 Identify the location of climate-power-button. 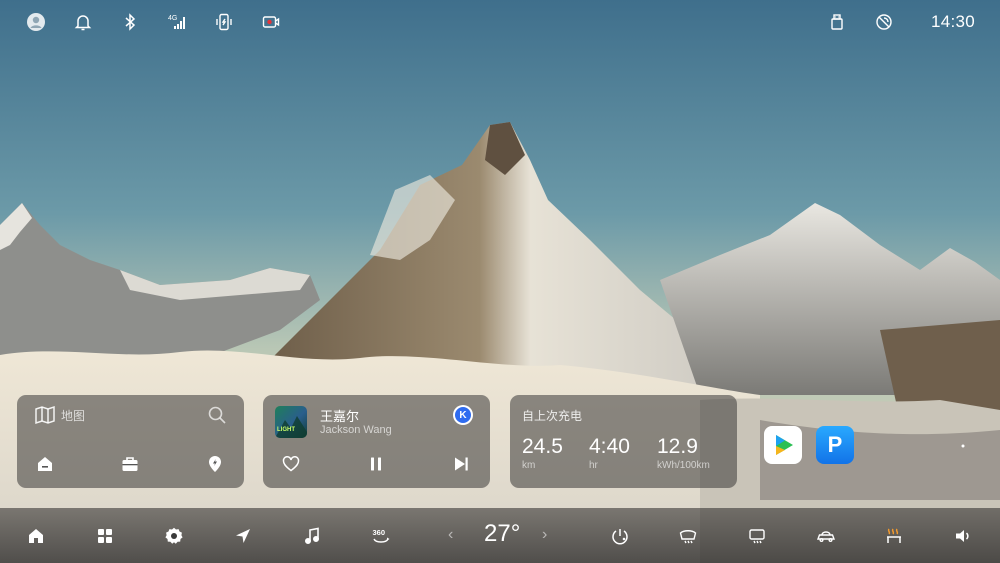
(620, 536).